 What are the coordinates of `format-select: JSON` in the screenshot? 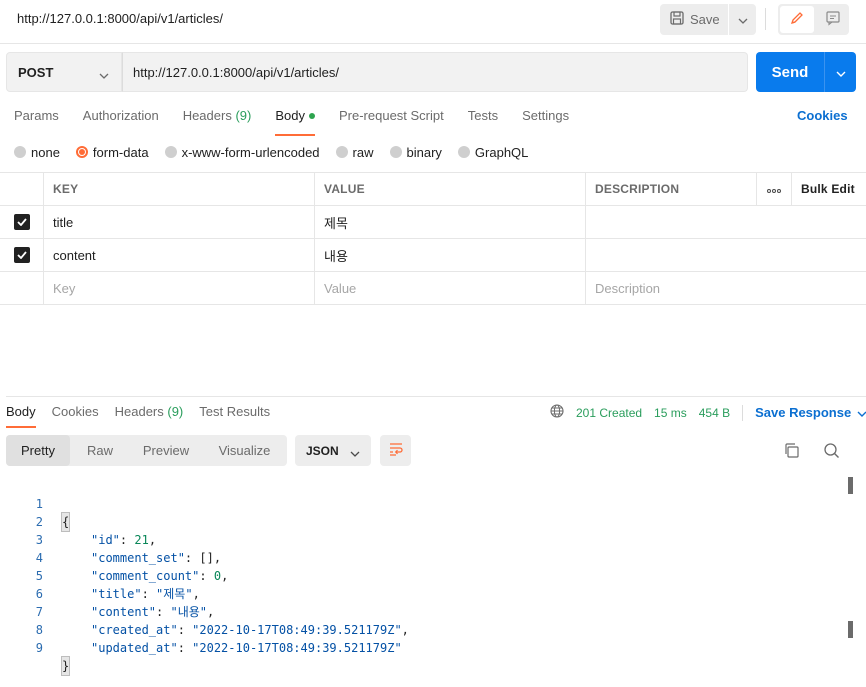 It's located at (333, 450).